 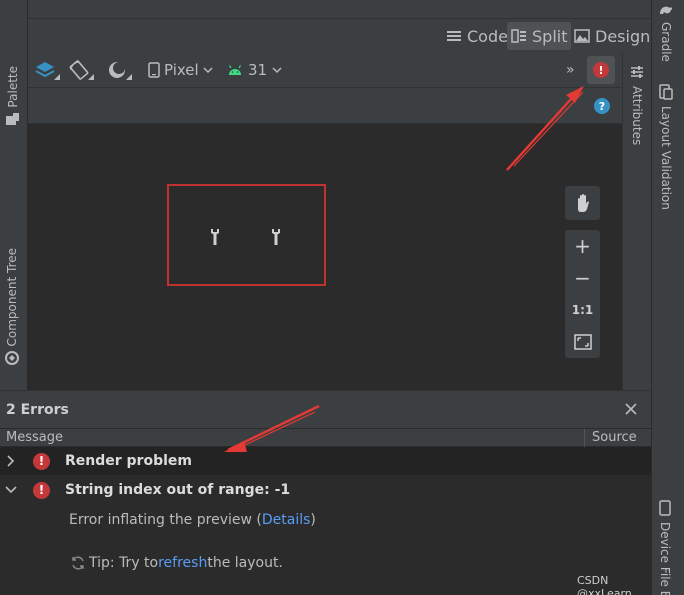 What do you see at coordinates (11, 461) in the screenshot?
I see `chevron-right-icon` at bounding box center [11, 461].